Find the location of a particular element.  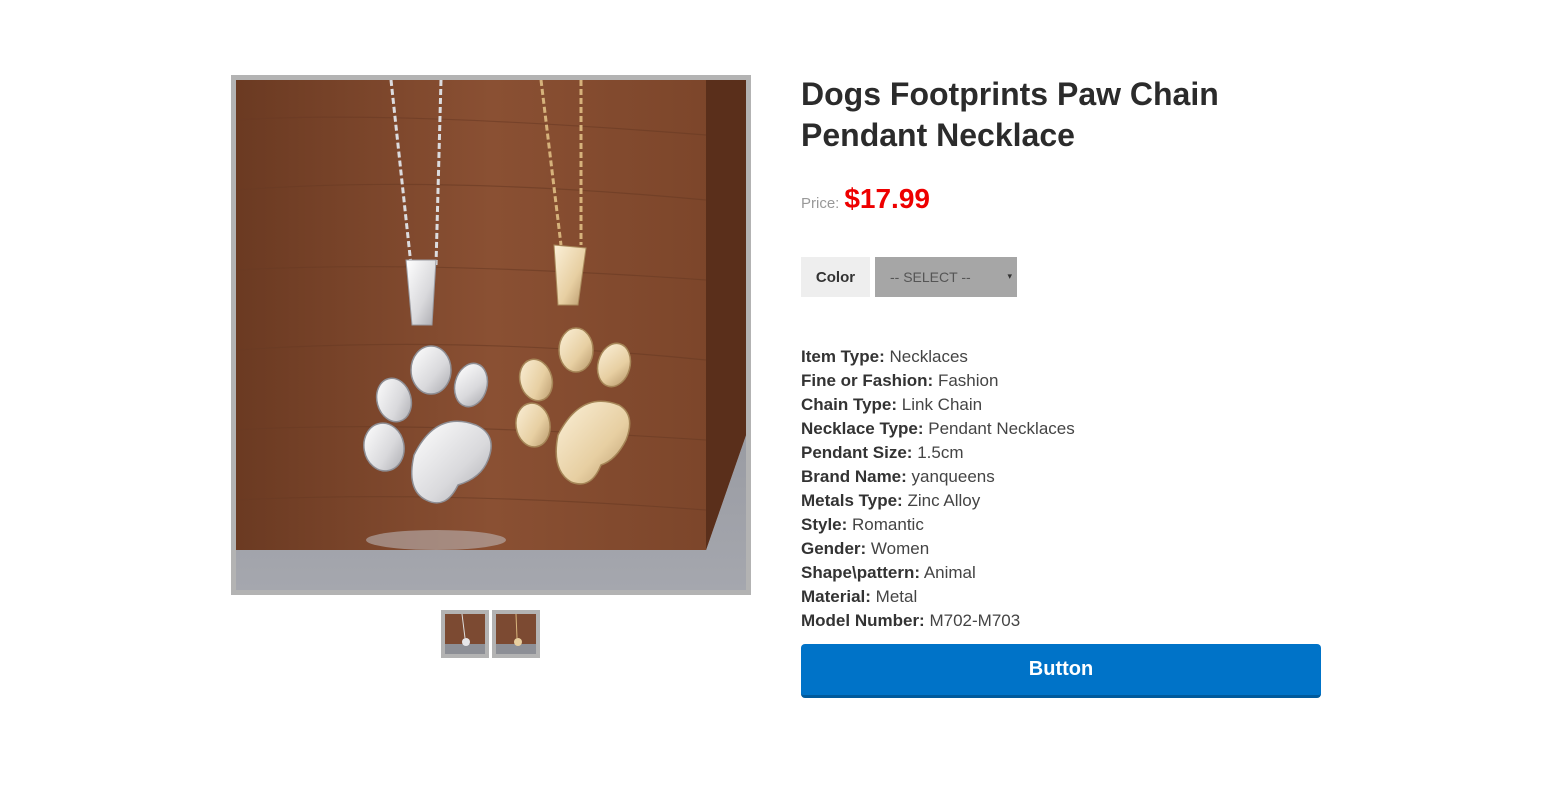

spec-item: Shape\pattern: Animal is located at coordinates (938, 573).